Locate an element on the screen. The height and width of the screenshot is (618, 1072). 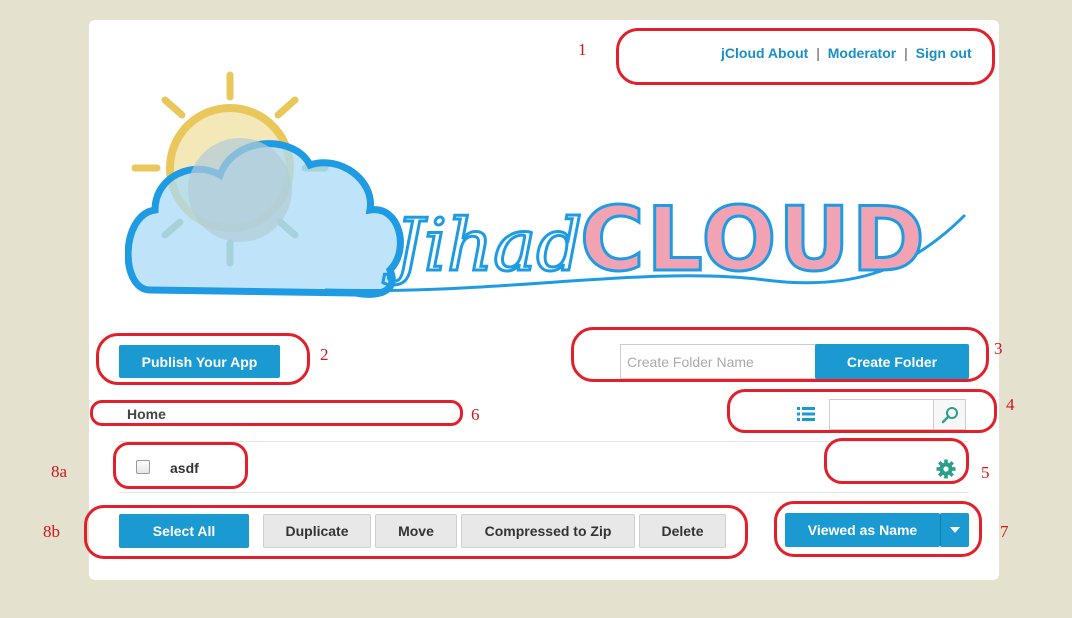
gear-icon is located at coordinates (946, 469).